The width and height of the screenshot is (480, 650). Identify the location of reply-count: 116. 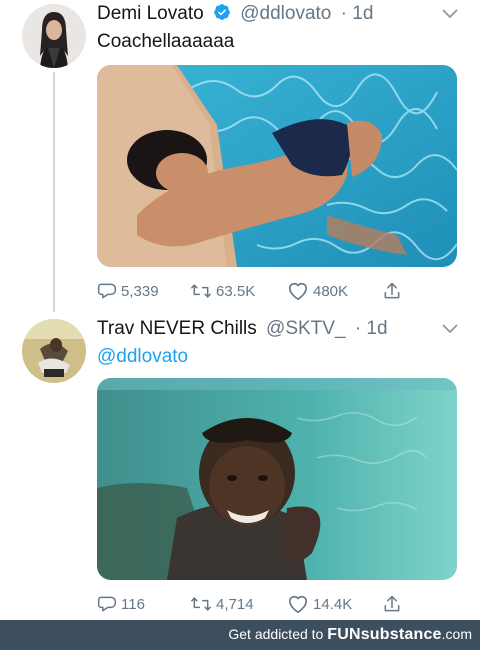
(133, 604).